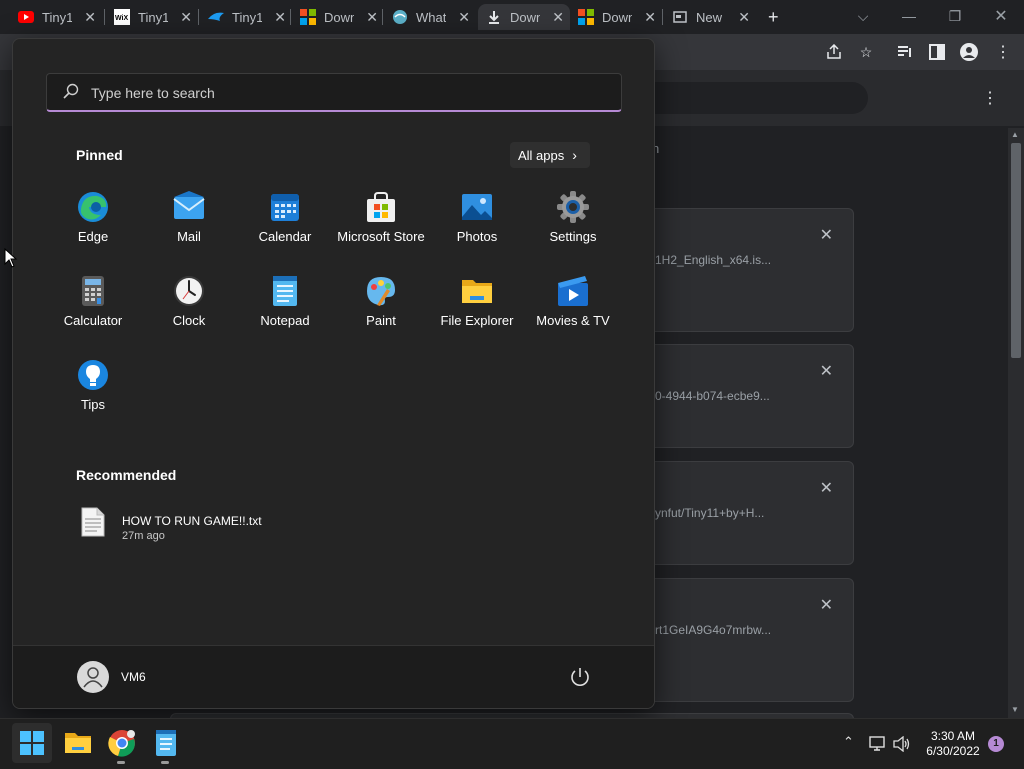 The width and height of the screenshot is (1024, 769). I want to click on pinned-app-calculator: Calculator, so click(93, 315).